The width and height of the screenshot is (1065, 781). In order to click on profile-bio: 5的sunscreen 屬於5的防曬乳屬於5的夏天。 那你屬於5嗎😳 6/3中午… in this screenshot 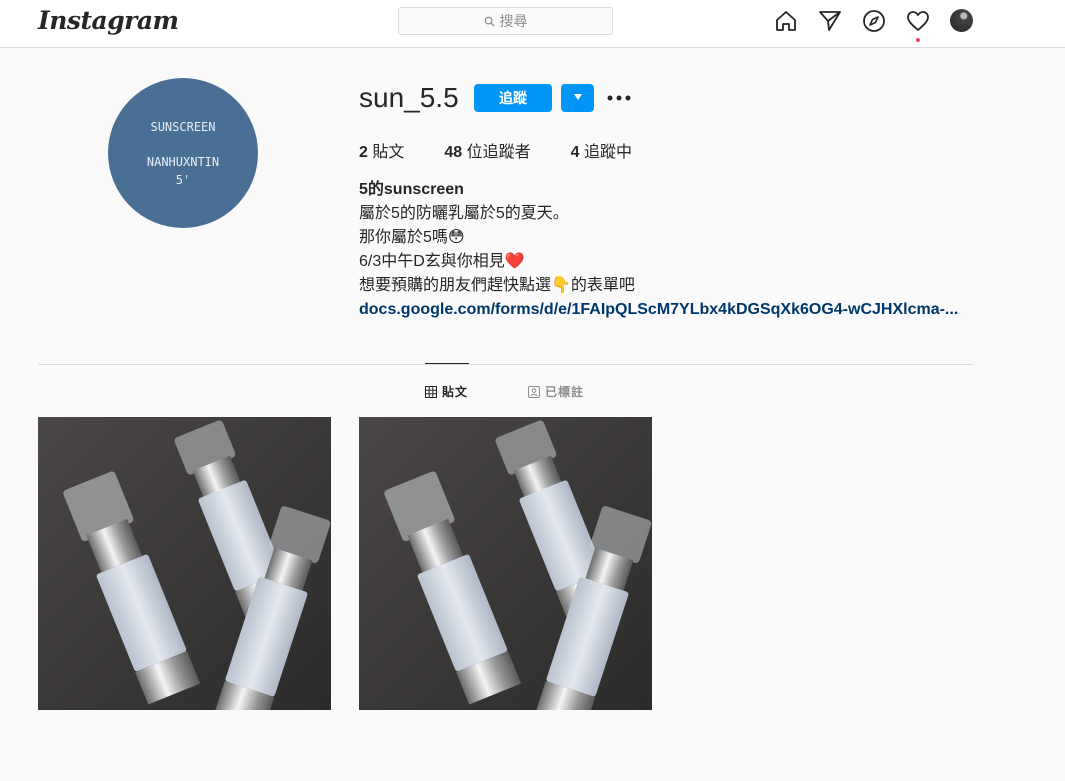, I will do `click(658, 250)`.